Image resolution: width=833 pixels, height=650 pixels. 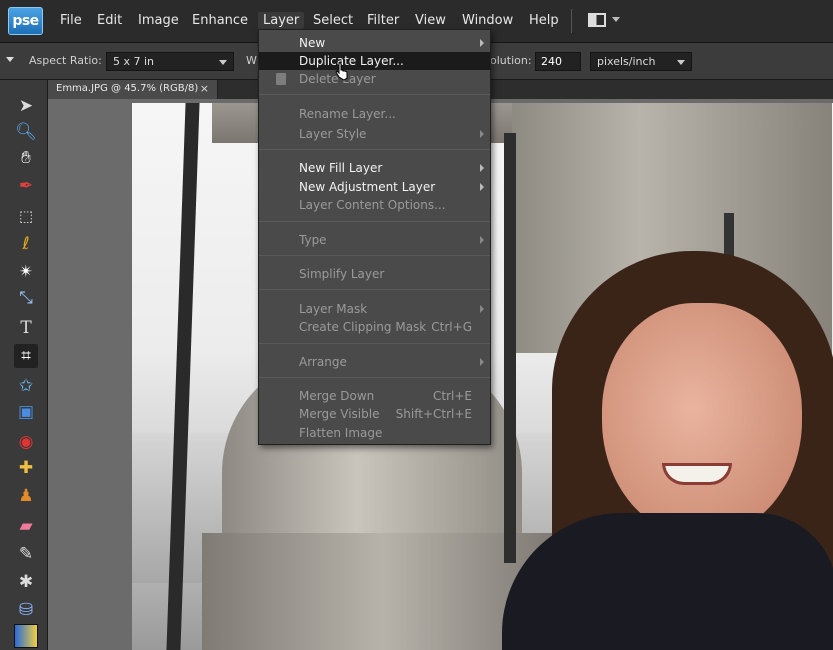 What do you see at coordinates (341, 168) in the screenshot?
I see `menu-item-label: New Fill Layer` at bounding box center [341, 168].